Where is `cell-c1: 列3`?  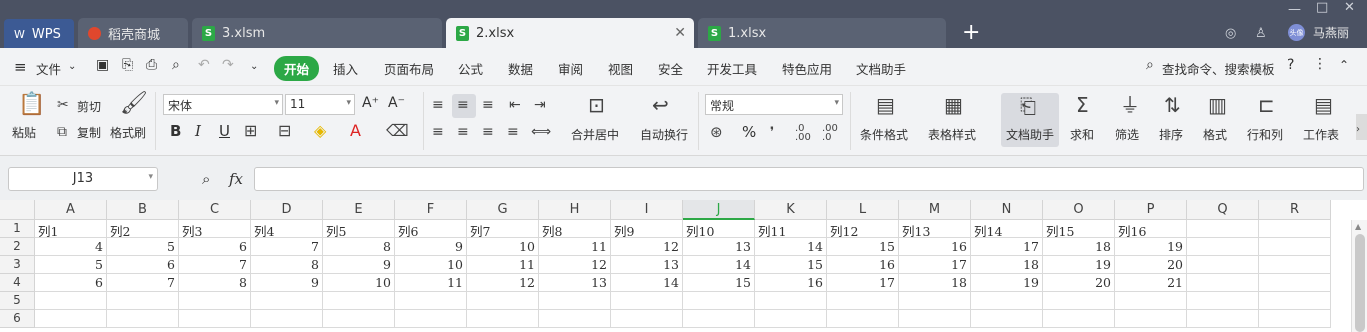 cell-c1: 列3 is located at coordinates (215, 229).